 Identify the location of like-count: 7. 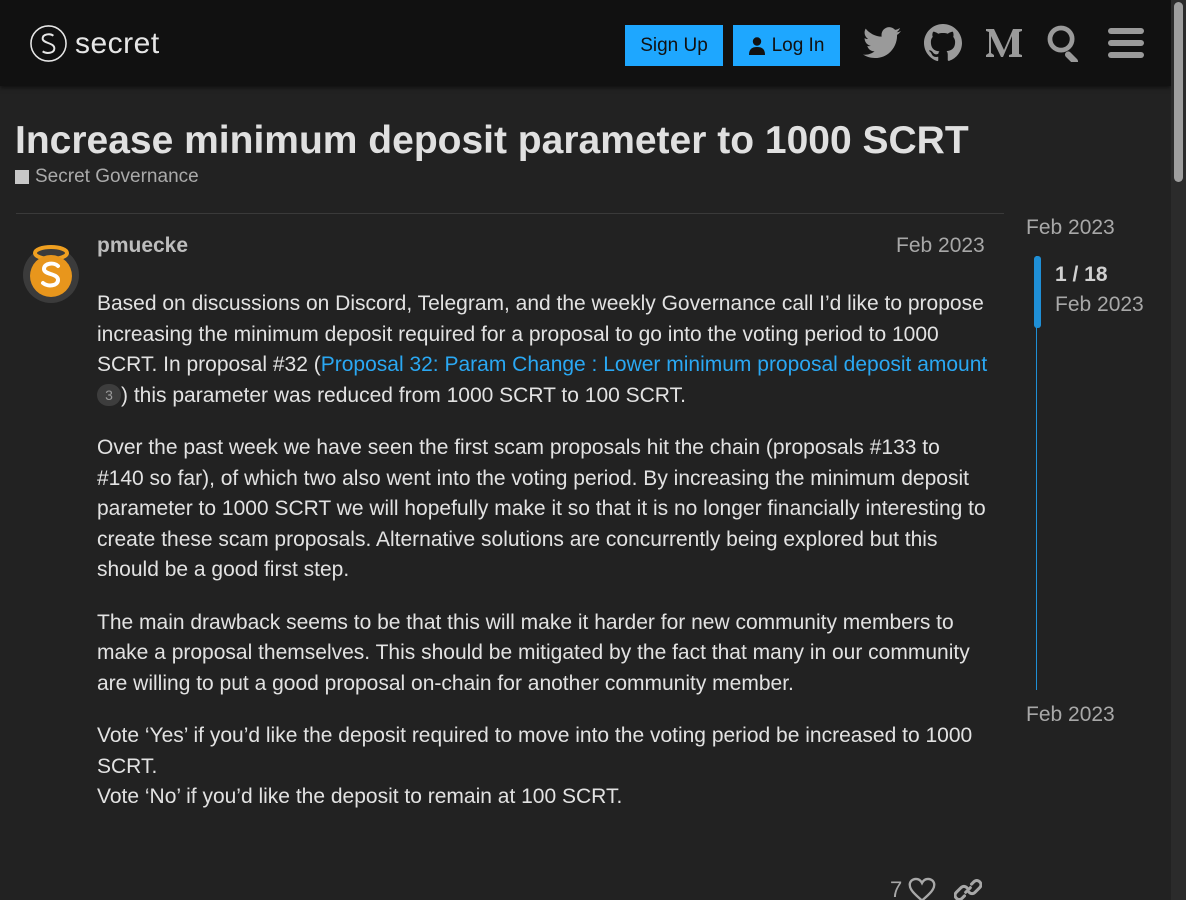
(896, 888).